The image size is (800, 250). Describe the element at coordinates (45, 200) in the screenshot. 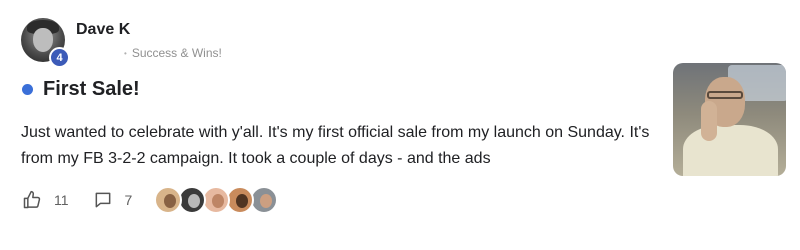

I see `like-button: 11` at that location.